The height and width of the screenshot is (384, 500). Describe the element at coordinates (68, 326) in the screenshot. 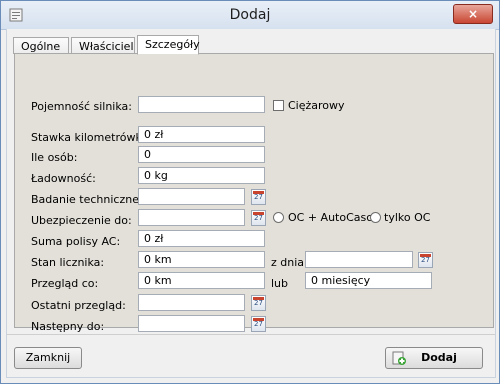

I see `next-service-label: Następny do:` at that location.